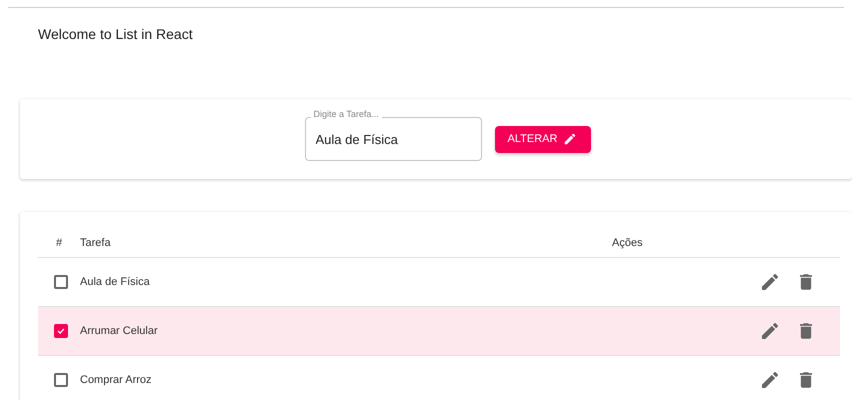  Describe the element at coordinates (59, 243) in the screenshot. I see `column-header: #` at that location.